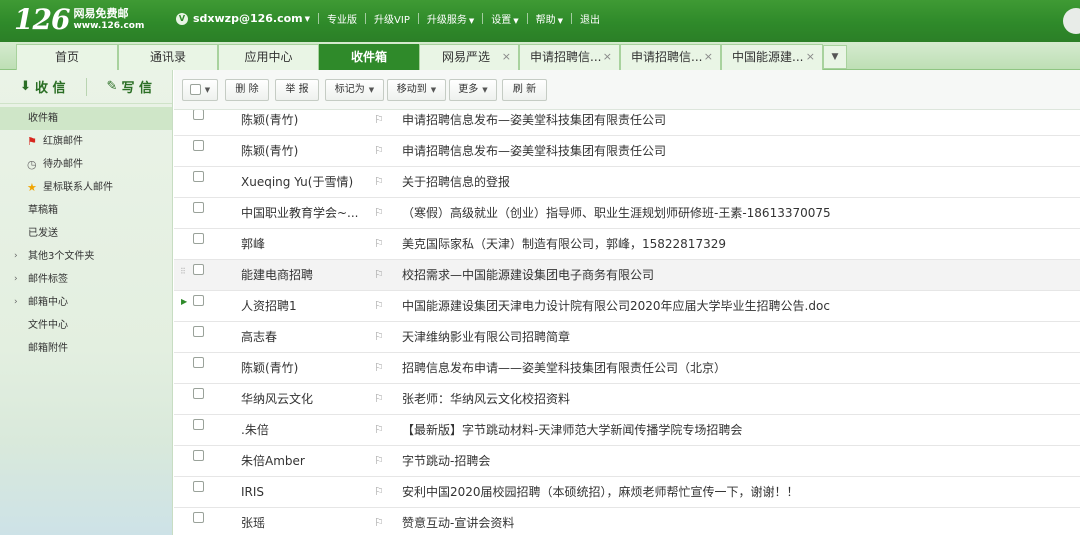 Image resolution: width=1080 pixels, height=535 pixels. Describe the element at coordinates (627, 337) in the screenshot. I see `mail-row: 高志春 ⚐ 天津维纳影业有限公司招聘简章` at that location.